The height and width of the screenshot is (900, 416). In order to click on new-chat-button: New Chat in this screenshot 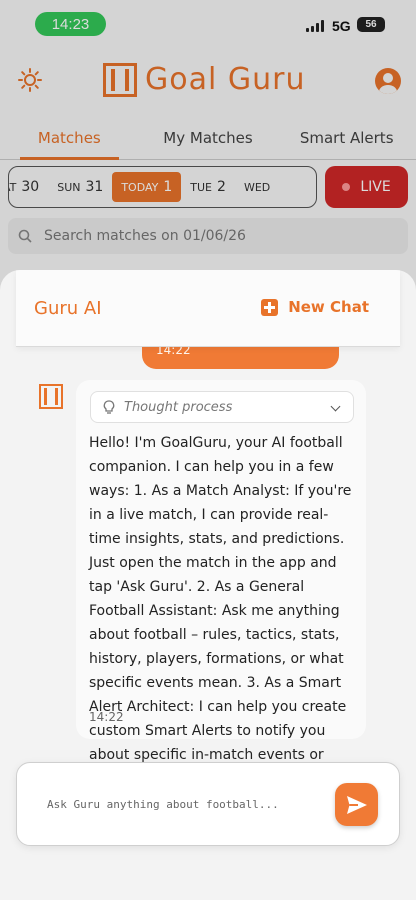, I will do `click(315, 307)`.